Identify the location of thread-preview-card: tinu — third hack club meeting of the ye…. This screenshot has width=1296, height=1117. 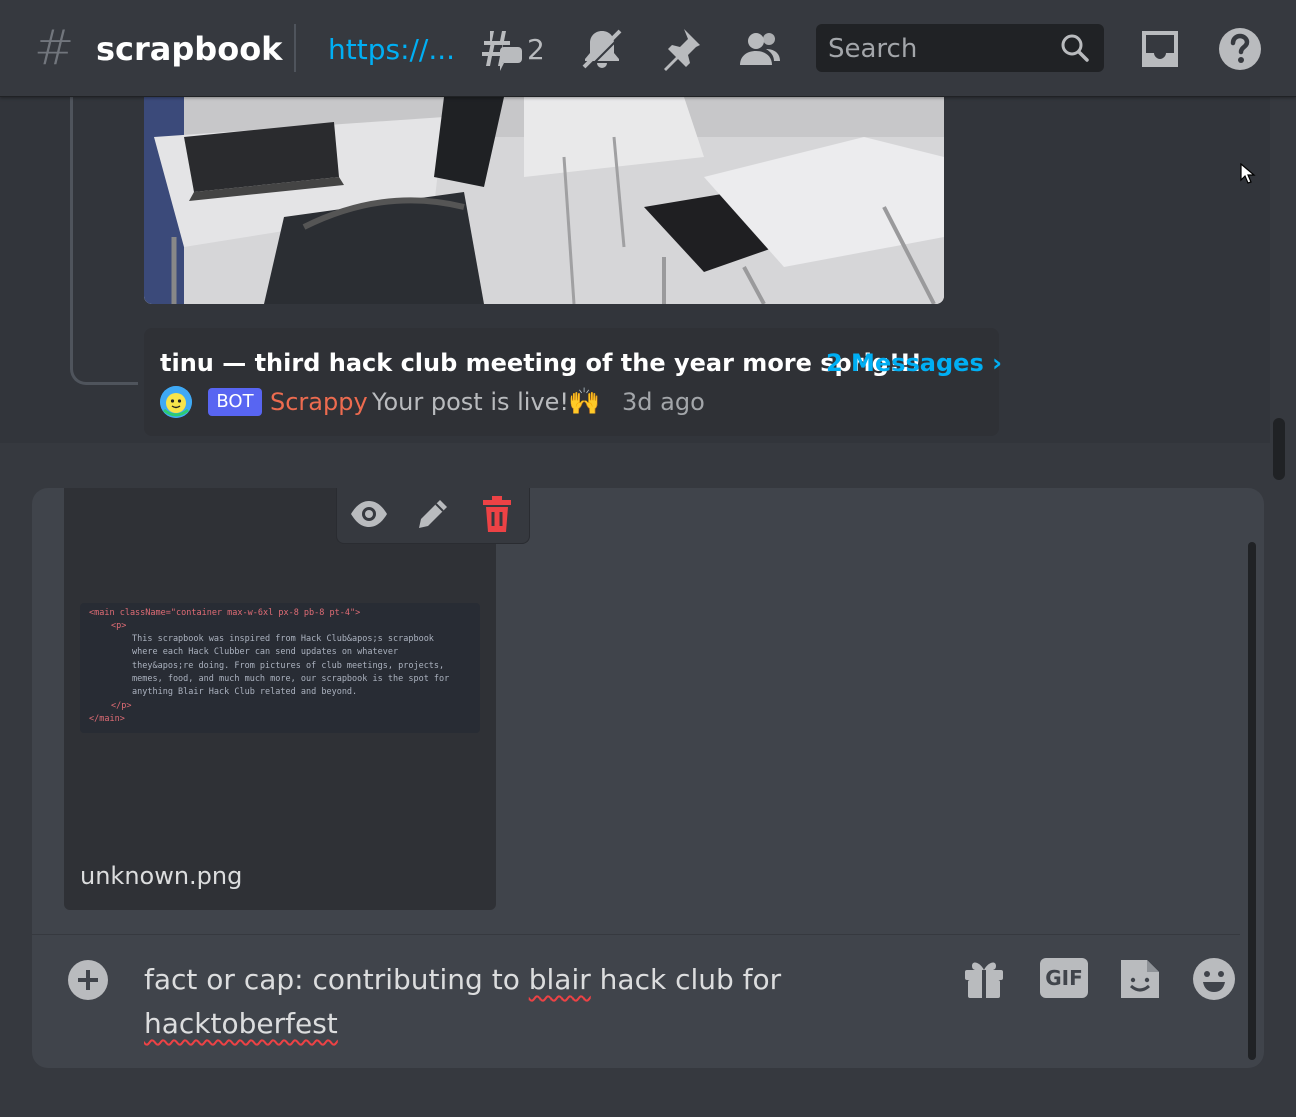
(573, 382).